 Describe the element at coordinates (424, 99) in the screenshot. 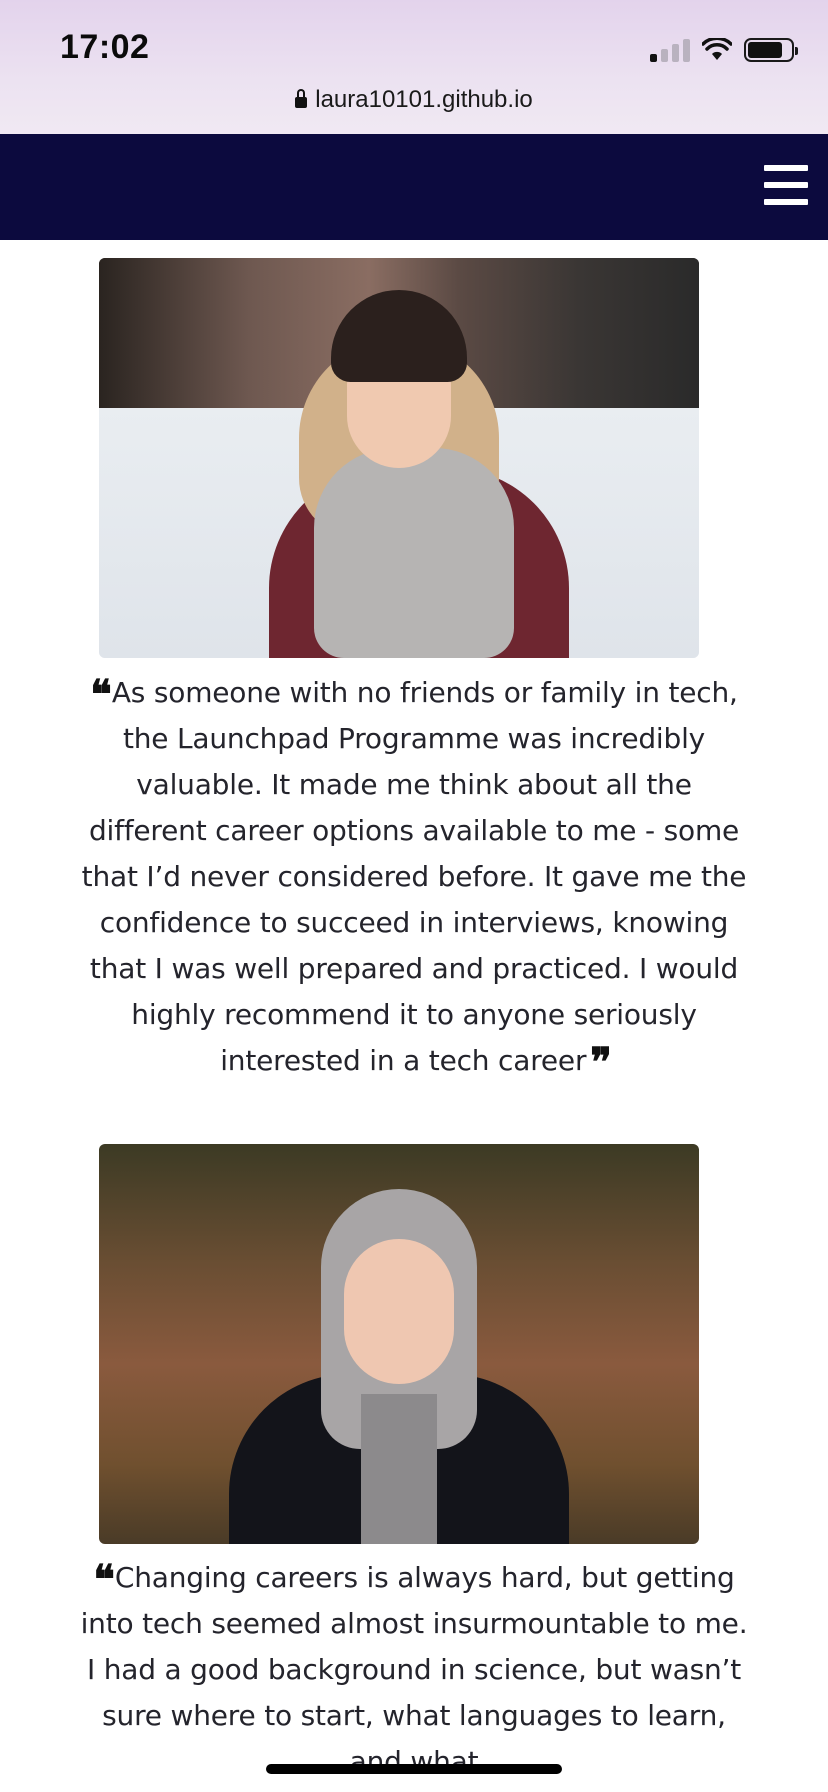

I see `url-text: laura10101.github.io` at that location.